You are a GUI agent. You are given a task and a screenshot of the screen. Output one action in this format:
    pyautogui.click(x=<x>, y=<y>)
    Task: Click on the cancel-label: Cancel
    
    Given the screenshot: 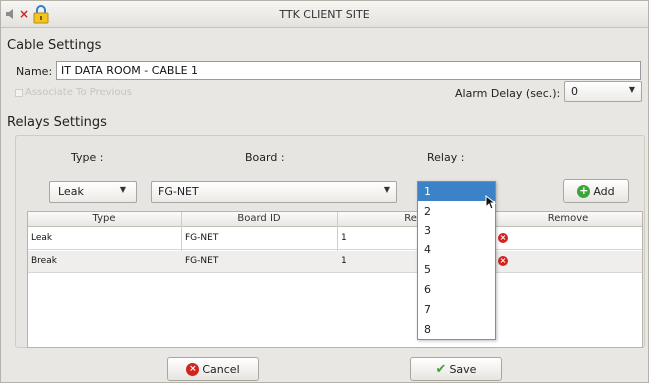 What is the action you would take?
    pyautogui.click(x=221, y=369)
    